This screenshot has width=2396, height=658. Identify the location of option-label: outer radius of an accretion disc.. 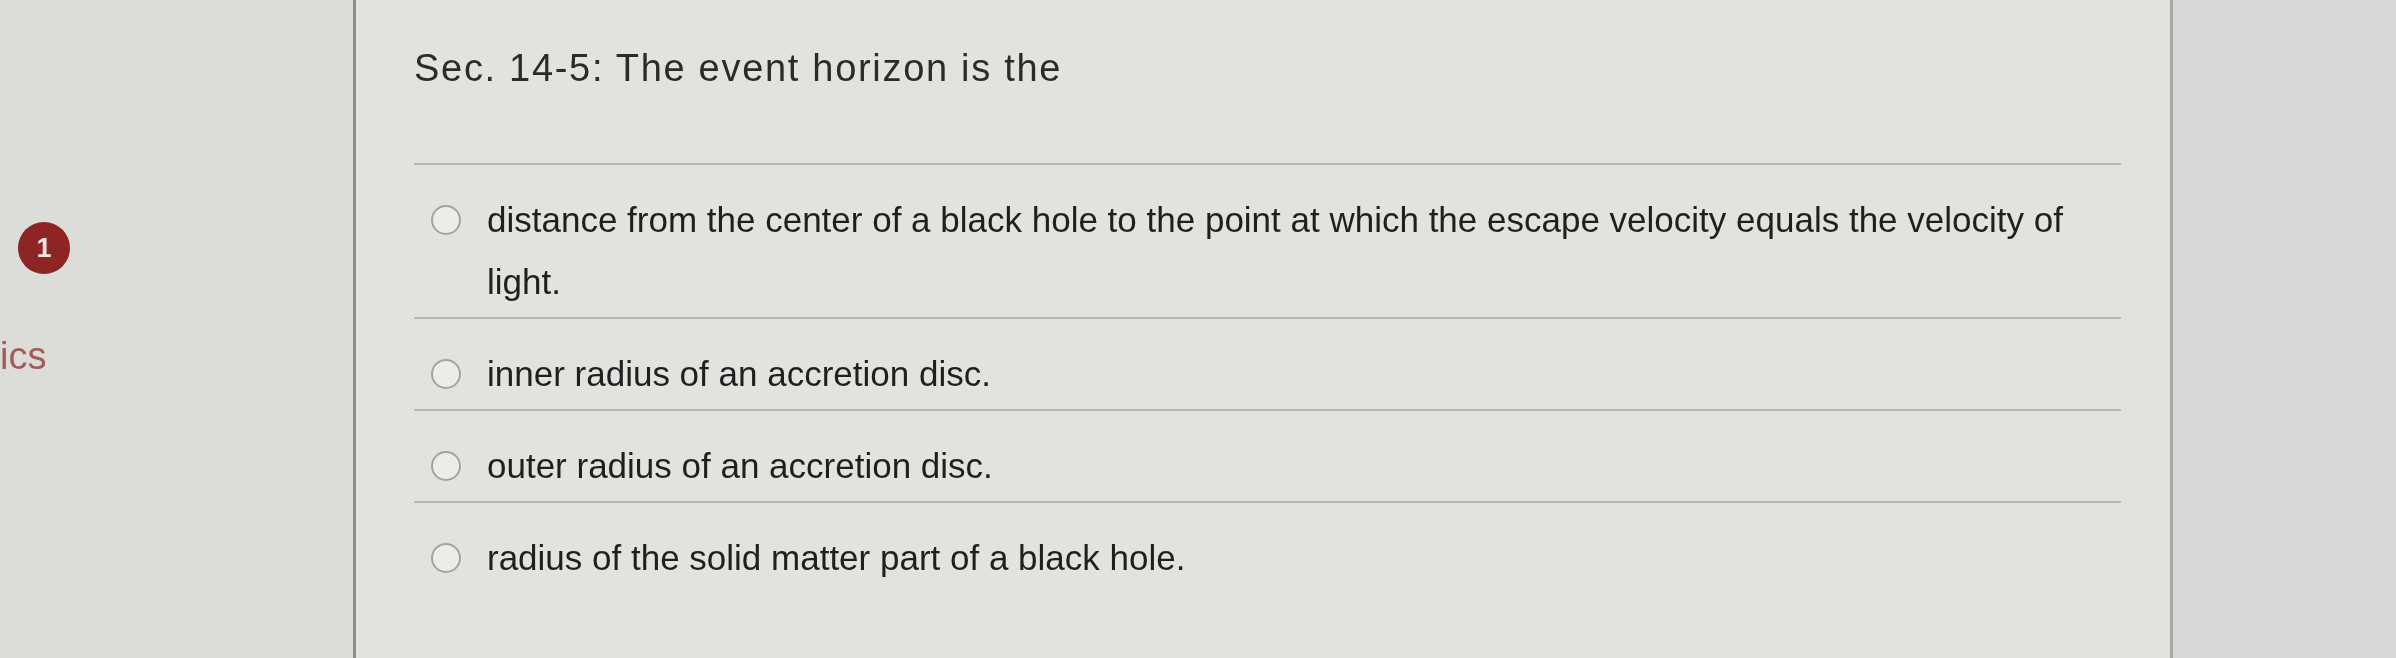
(1304, 466).